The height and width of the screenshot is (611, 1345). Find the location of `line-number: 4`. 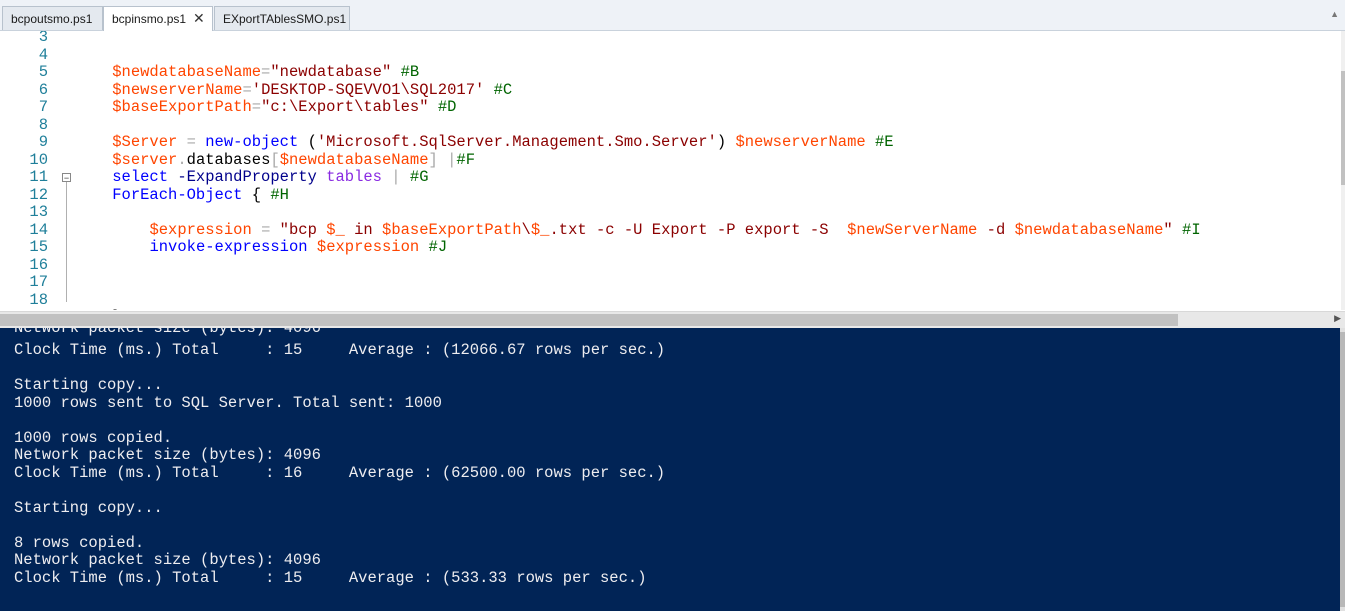

line-number: 4 is located at coordinates (43, 54).